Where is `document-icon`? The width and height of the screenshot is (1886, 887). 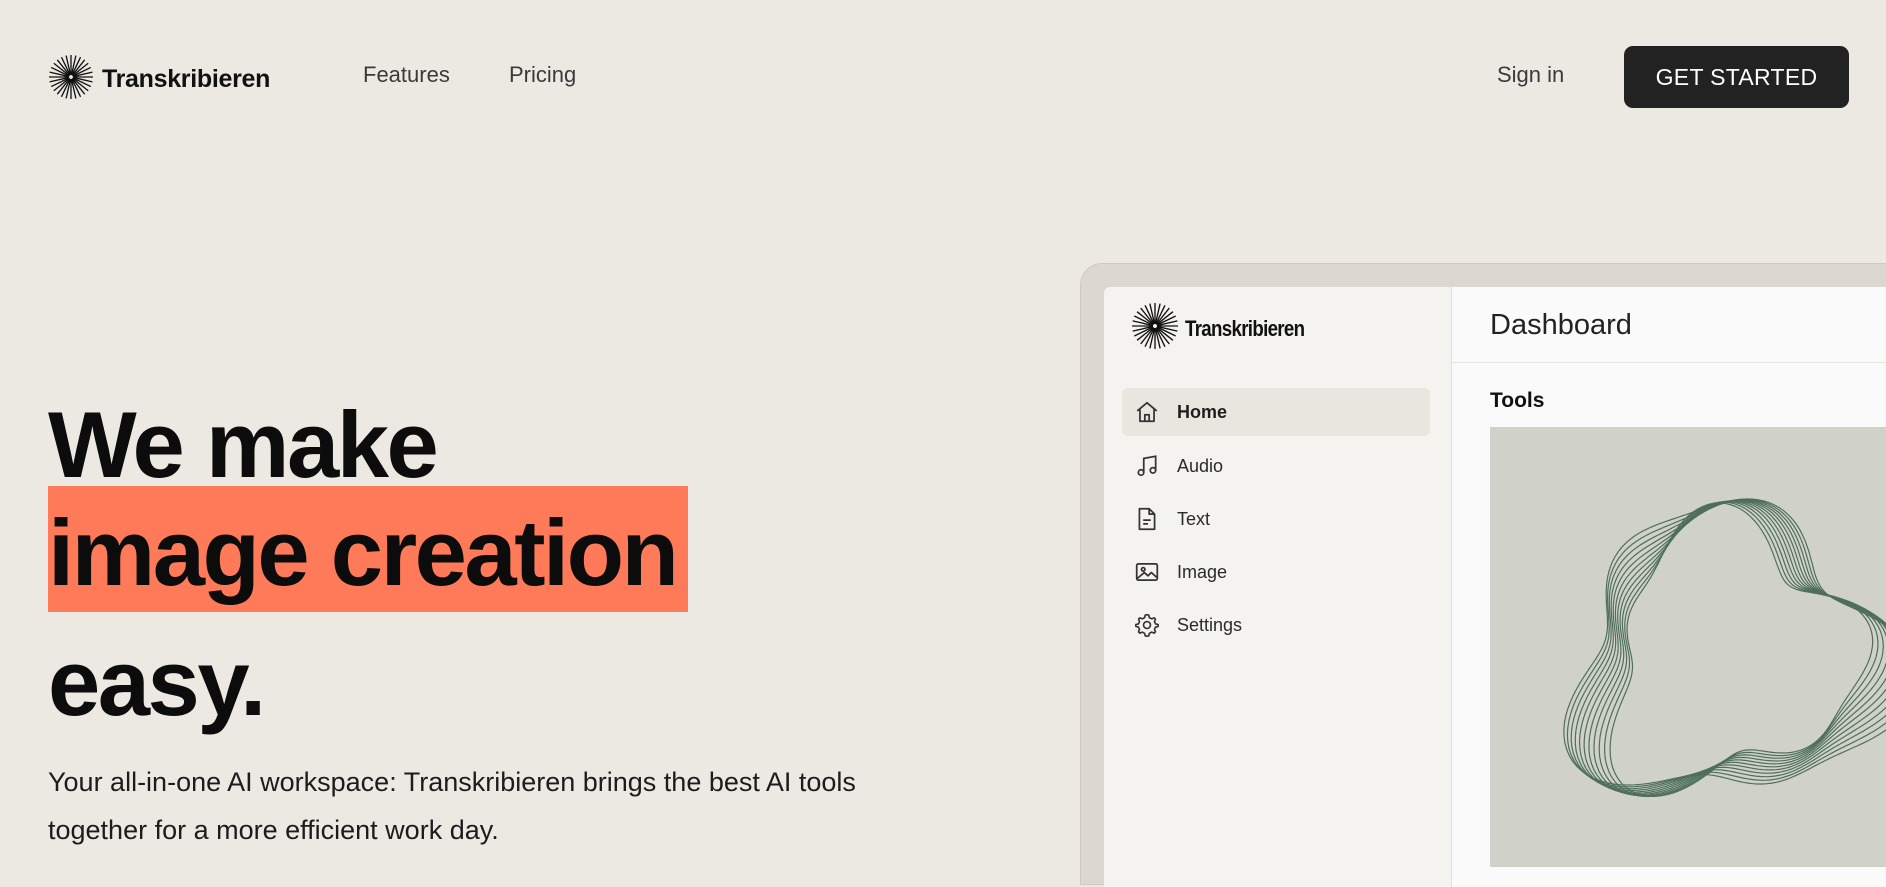 document-icon is located at coordinates (1147, 519).